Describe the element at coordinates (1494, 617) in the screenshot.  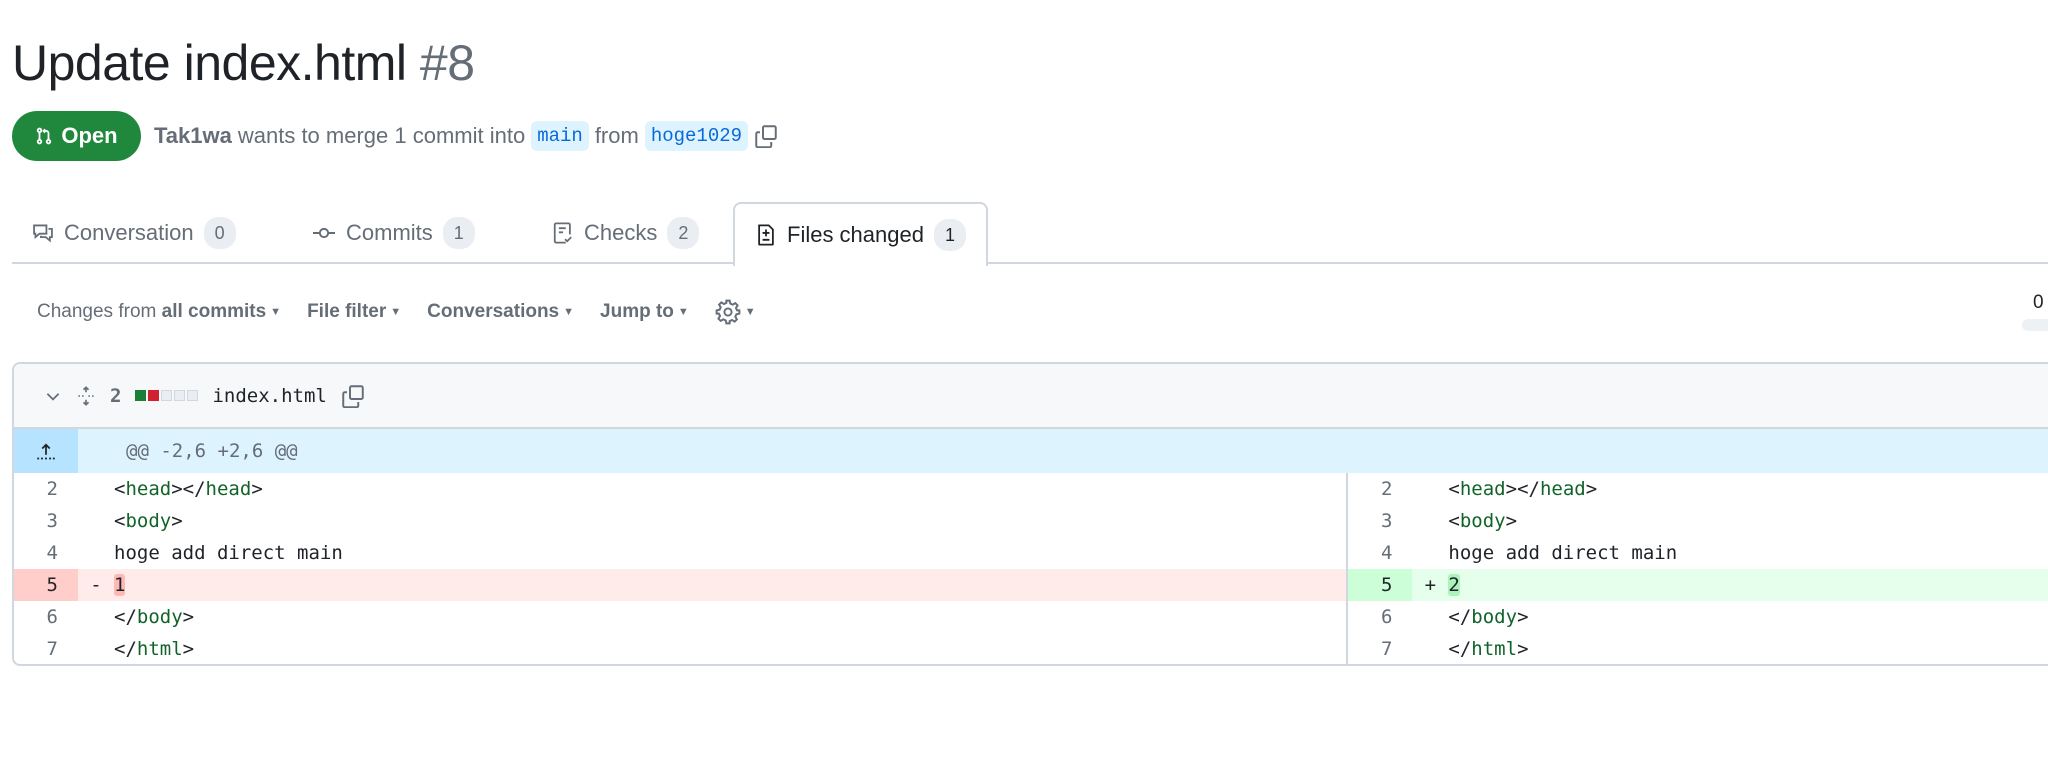
I see `code-tag: body` at that location.